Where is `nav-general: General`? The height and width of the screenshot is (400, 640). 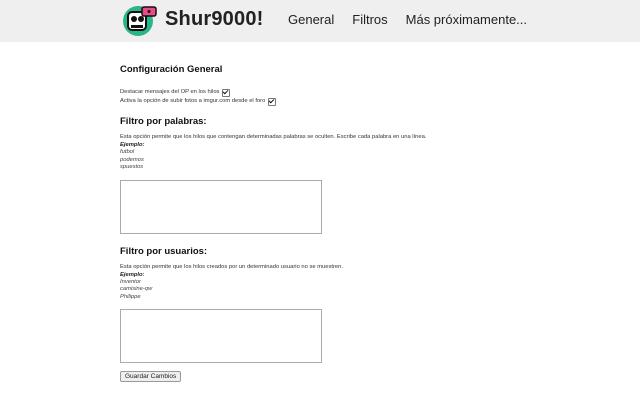
nav-general: General is located at coordinates (311, 19).